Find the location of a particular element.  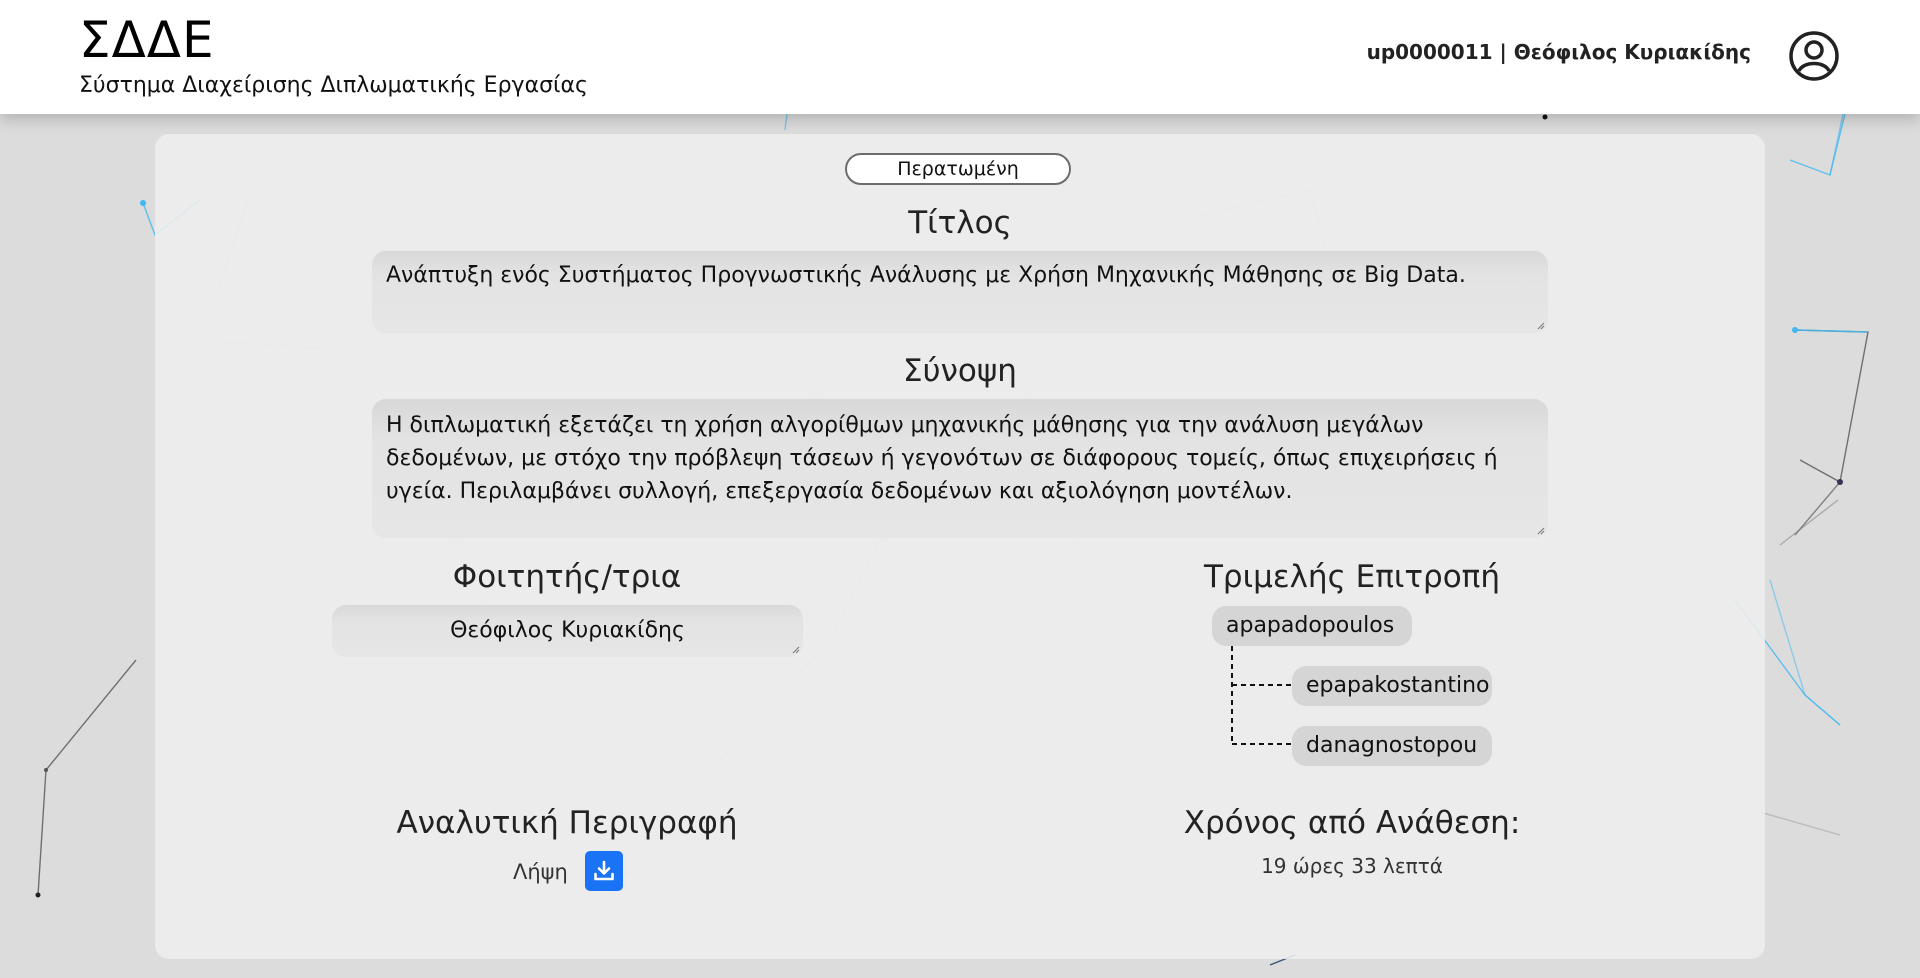

elapsed-value: 19 ώρες 33 λεπτά is located at coordinates (1352, 866).